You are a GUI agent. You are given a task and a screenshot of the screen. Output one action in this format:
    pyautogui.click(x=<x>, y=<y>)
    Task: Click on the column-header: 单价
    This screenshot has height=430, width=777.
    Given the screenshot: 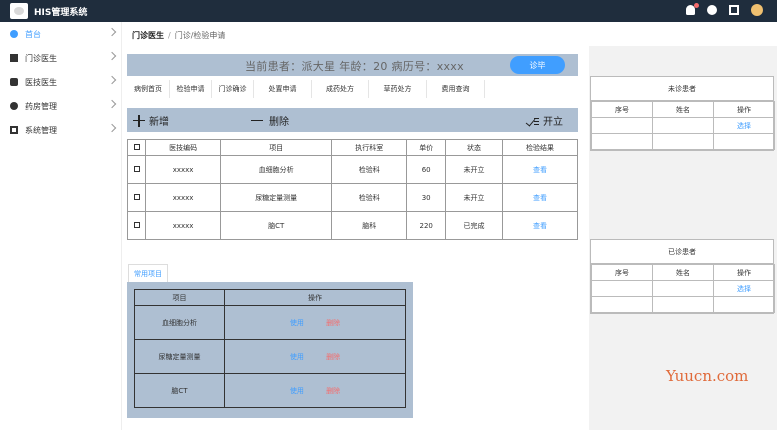 What is the action you would take?
    pyautogui.click(x=426, y=147)
    